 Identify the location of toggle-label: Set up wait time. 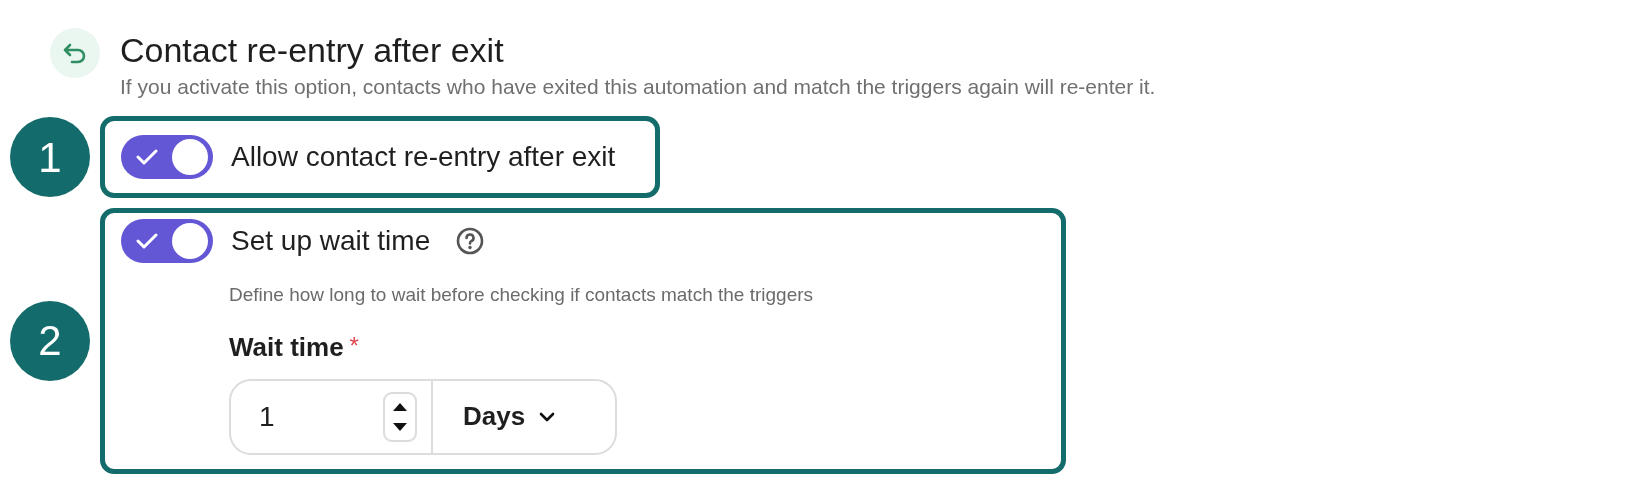
(331, 241).